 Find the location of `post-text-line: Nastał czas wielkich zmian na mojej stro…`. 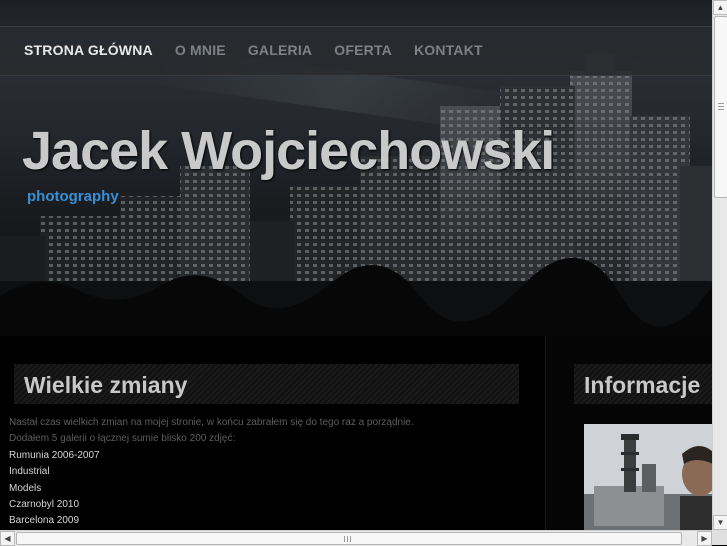

post-text-line: Nastał czas wielkich zmian na mojej stro… is located at coordinates (211, 422).